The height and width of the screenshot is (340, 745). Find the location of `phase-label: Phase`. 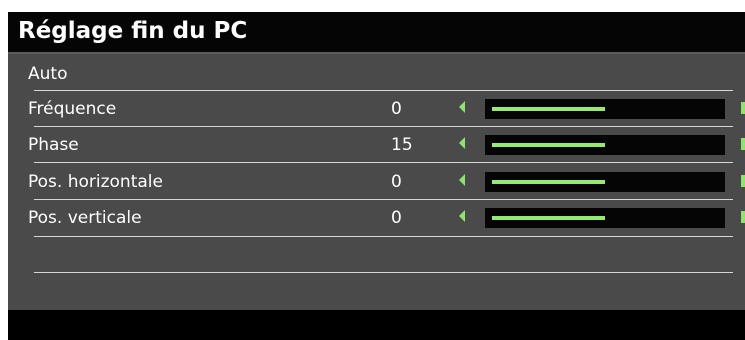

phase-label: Phase is located at coordinates (53, 145).